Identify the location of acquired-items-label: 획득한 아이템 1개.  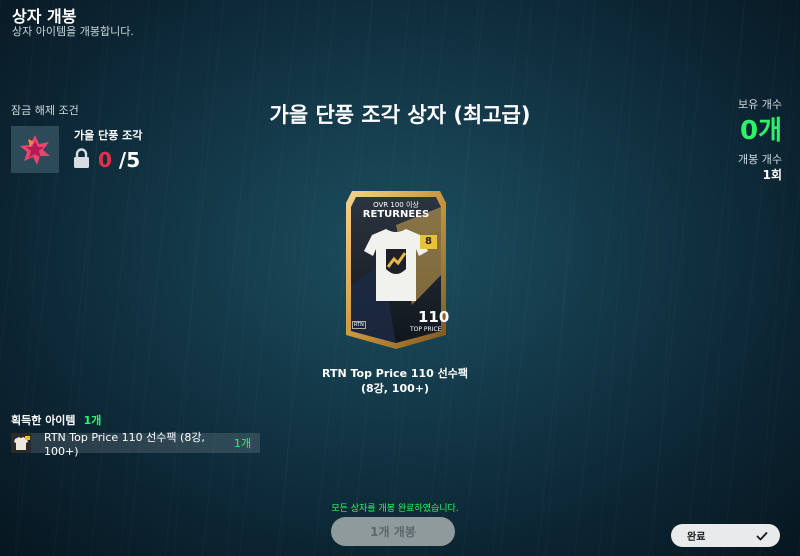
(56, 420).